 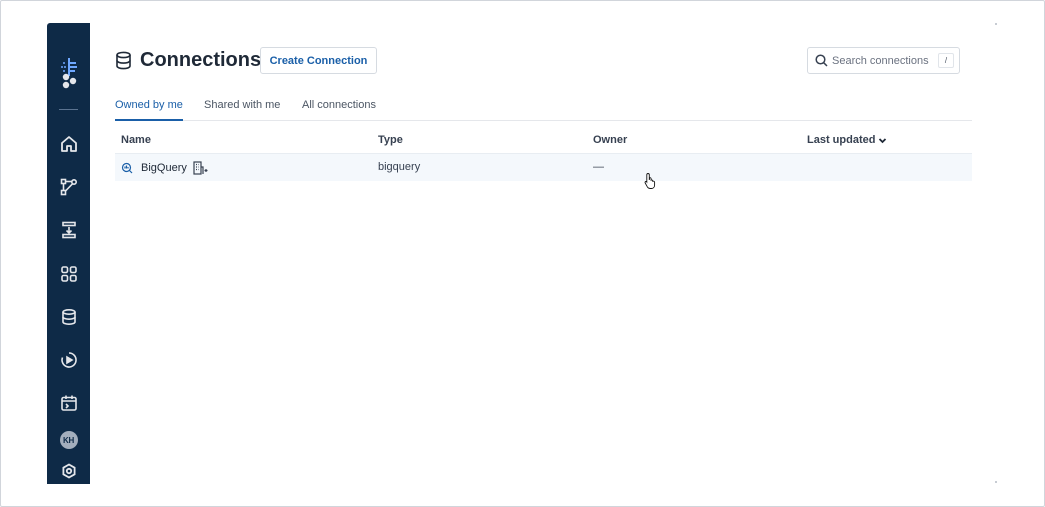 I want to click on settings-icon, so click(x=68, y=471).